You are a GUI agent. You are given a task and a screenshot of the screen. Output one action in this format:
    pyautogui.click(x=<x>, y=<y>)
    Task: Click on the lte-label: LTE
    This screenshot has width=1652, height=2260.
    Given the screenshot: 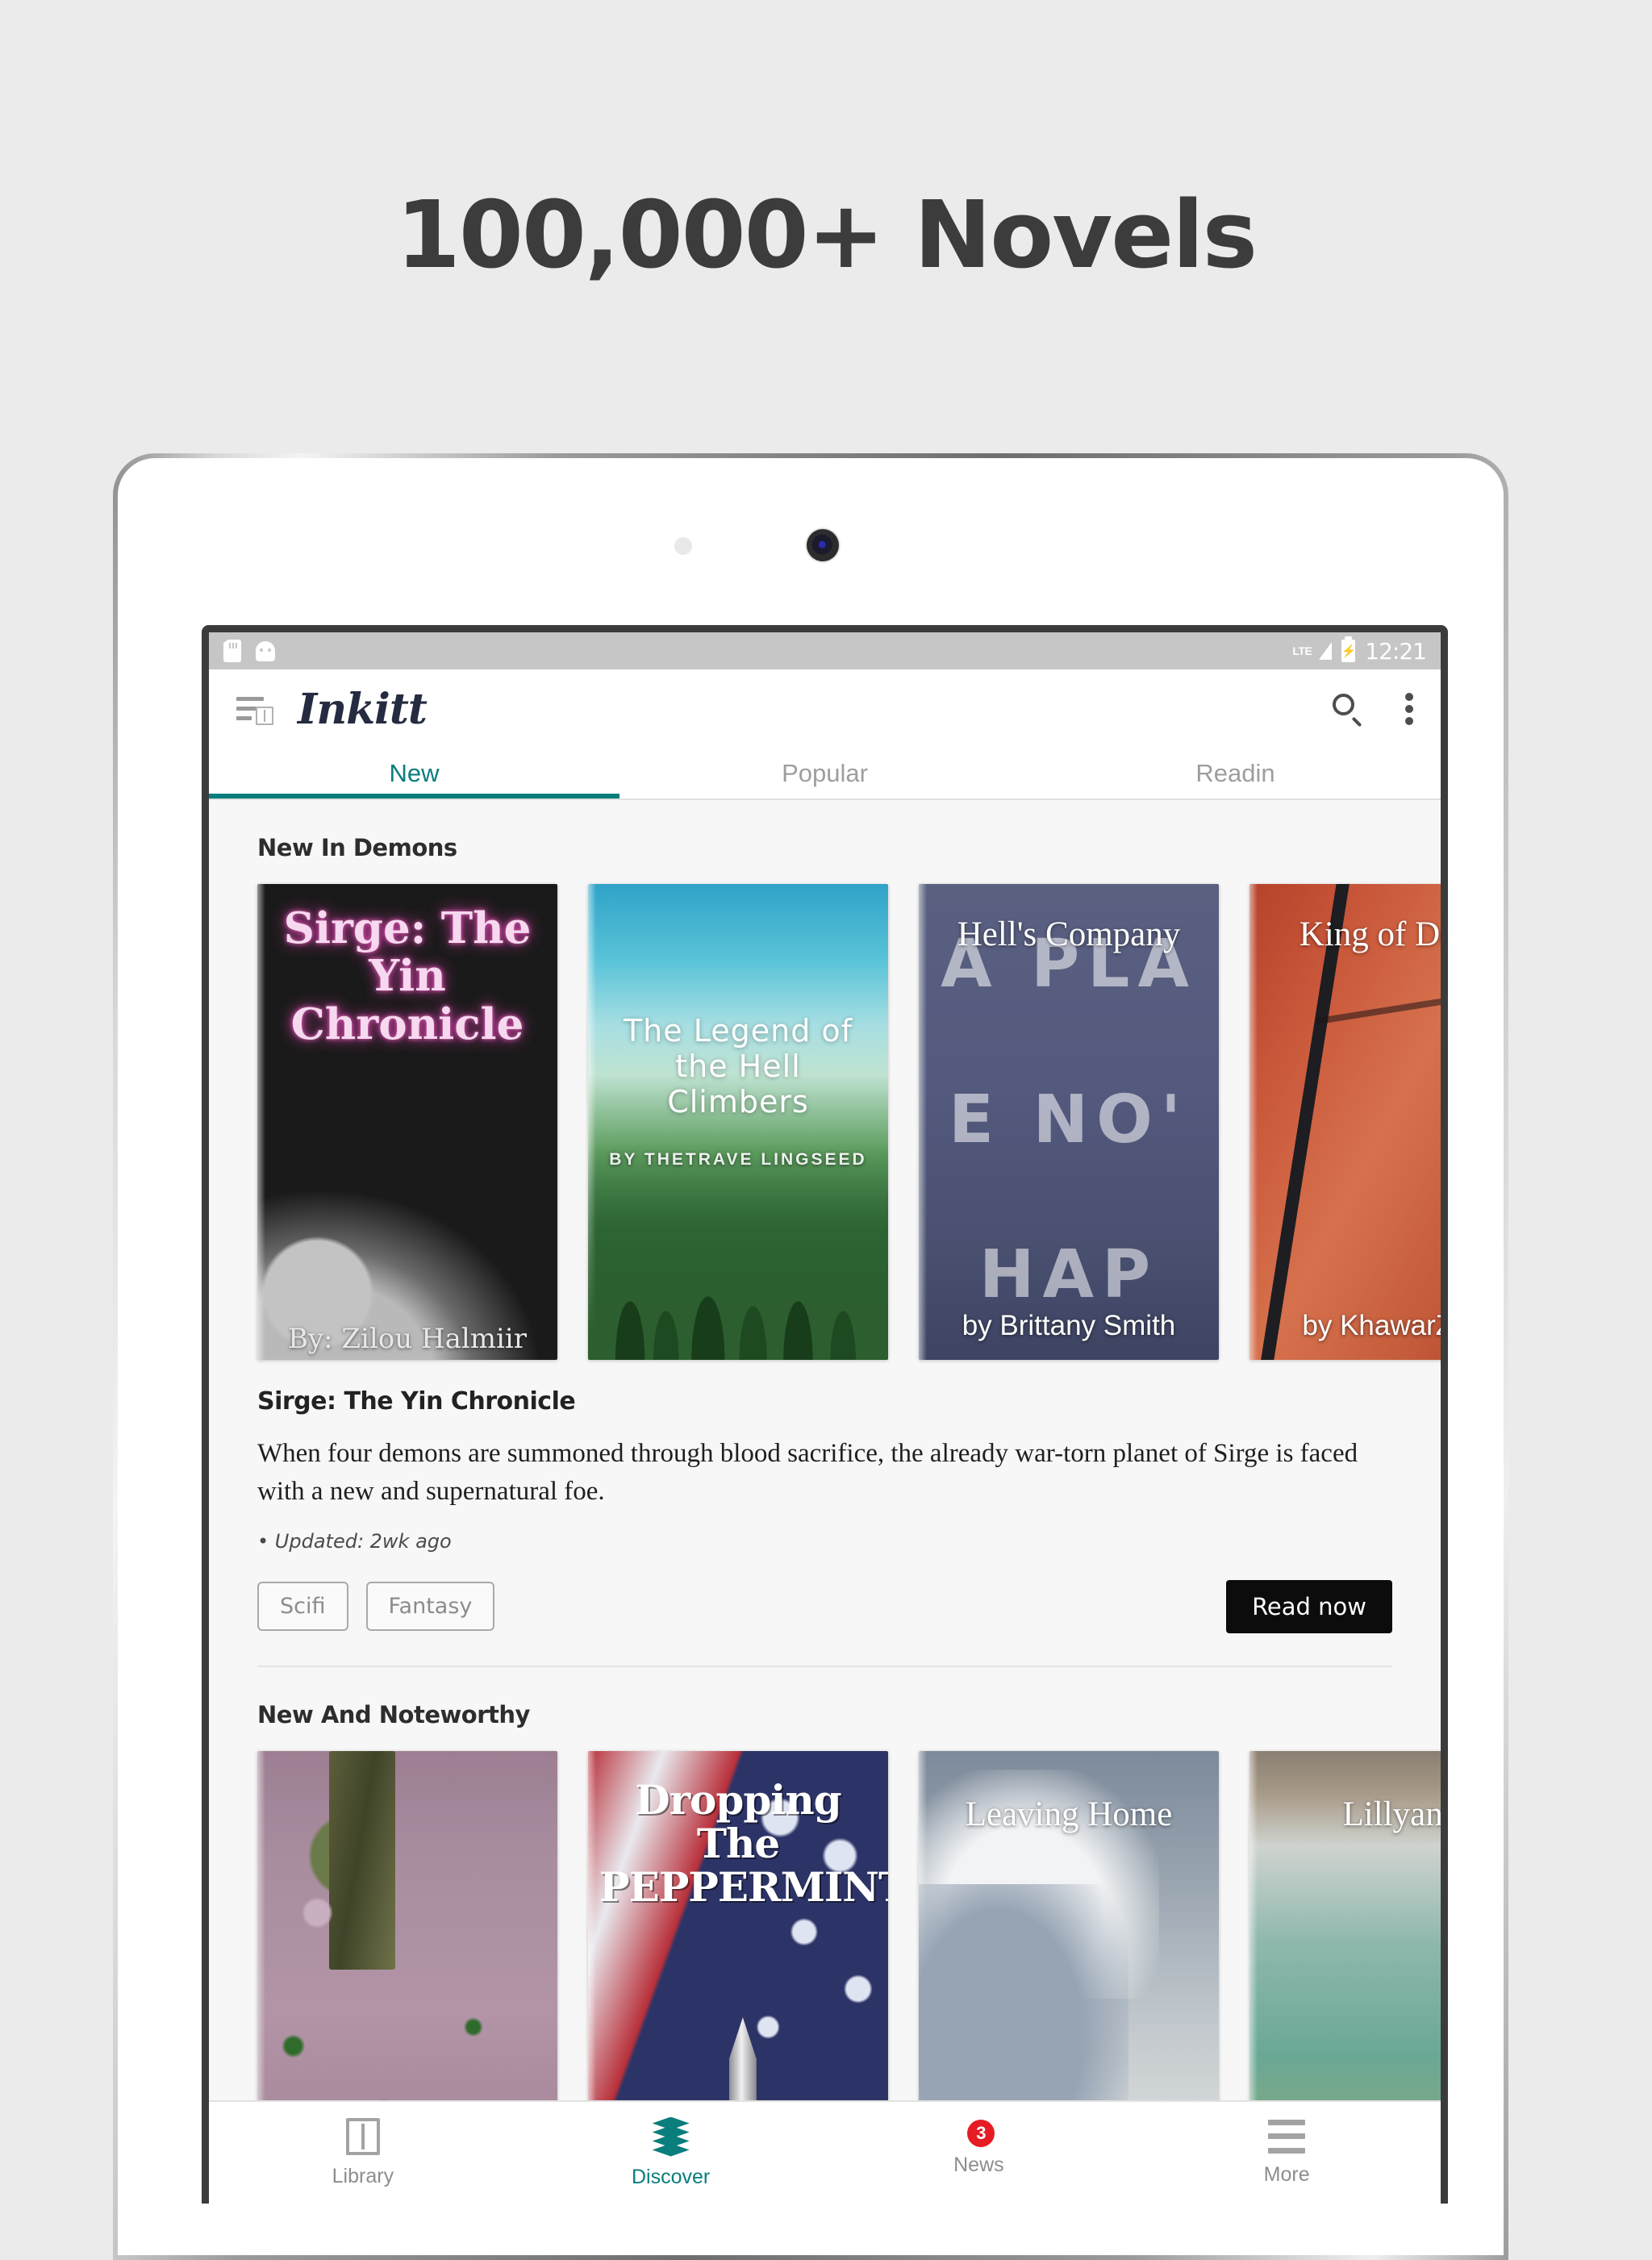 What is the action you would take?
    pyautogui.click(x=1302, y=650)
    